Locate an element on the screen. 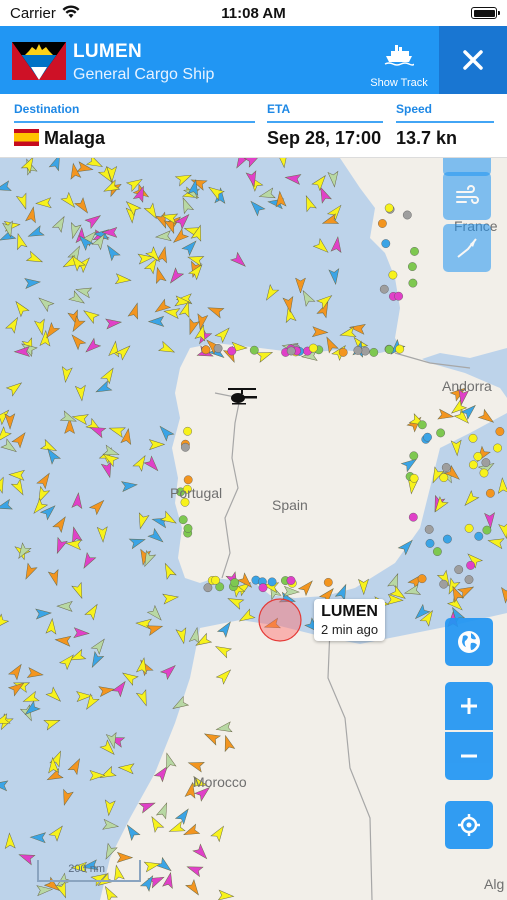 The width and height of the screenshot is (507, 900). map-label-algeria: Alg is located at coordinates (494, 884).